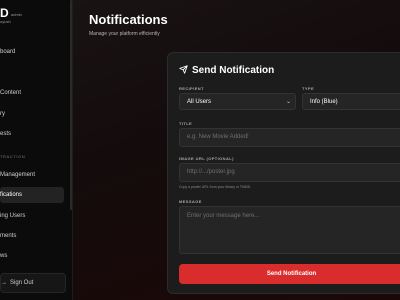 This screenshot has width=400, height=300. I want to click on sign-out-button: → Sign Out, so click(33, 283).